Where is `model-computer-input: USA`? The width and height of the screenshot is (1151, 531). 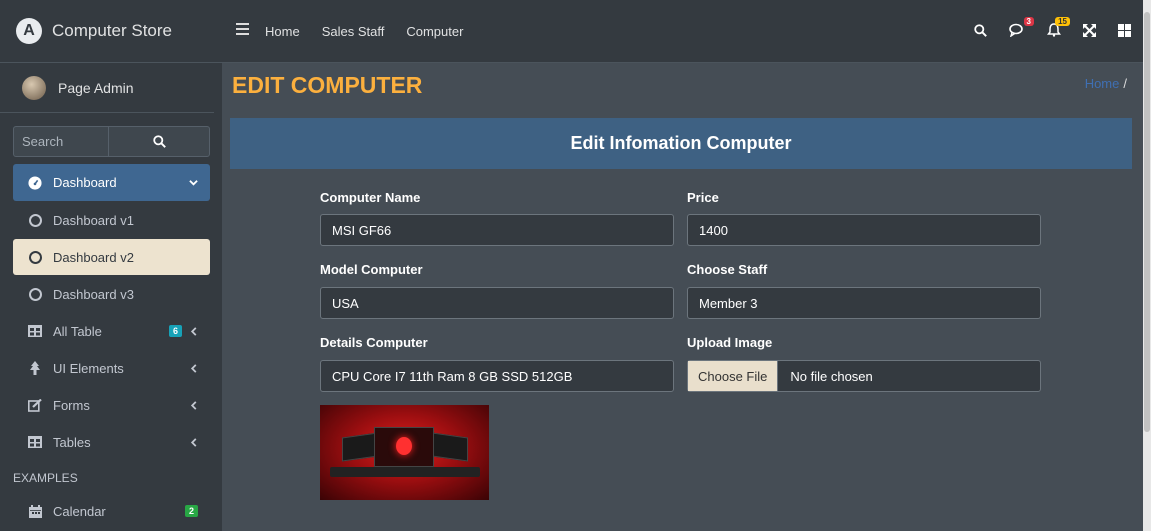 model-computer-input: USA is located at coordinates (497, 303).